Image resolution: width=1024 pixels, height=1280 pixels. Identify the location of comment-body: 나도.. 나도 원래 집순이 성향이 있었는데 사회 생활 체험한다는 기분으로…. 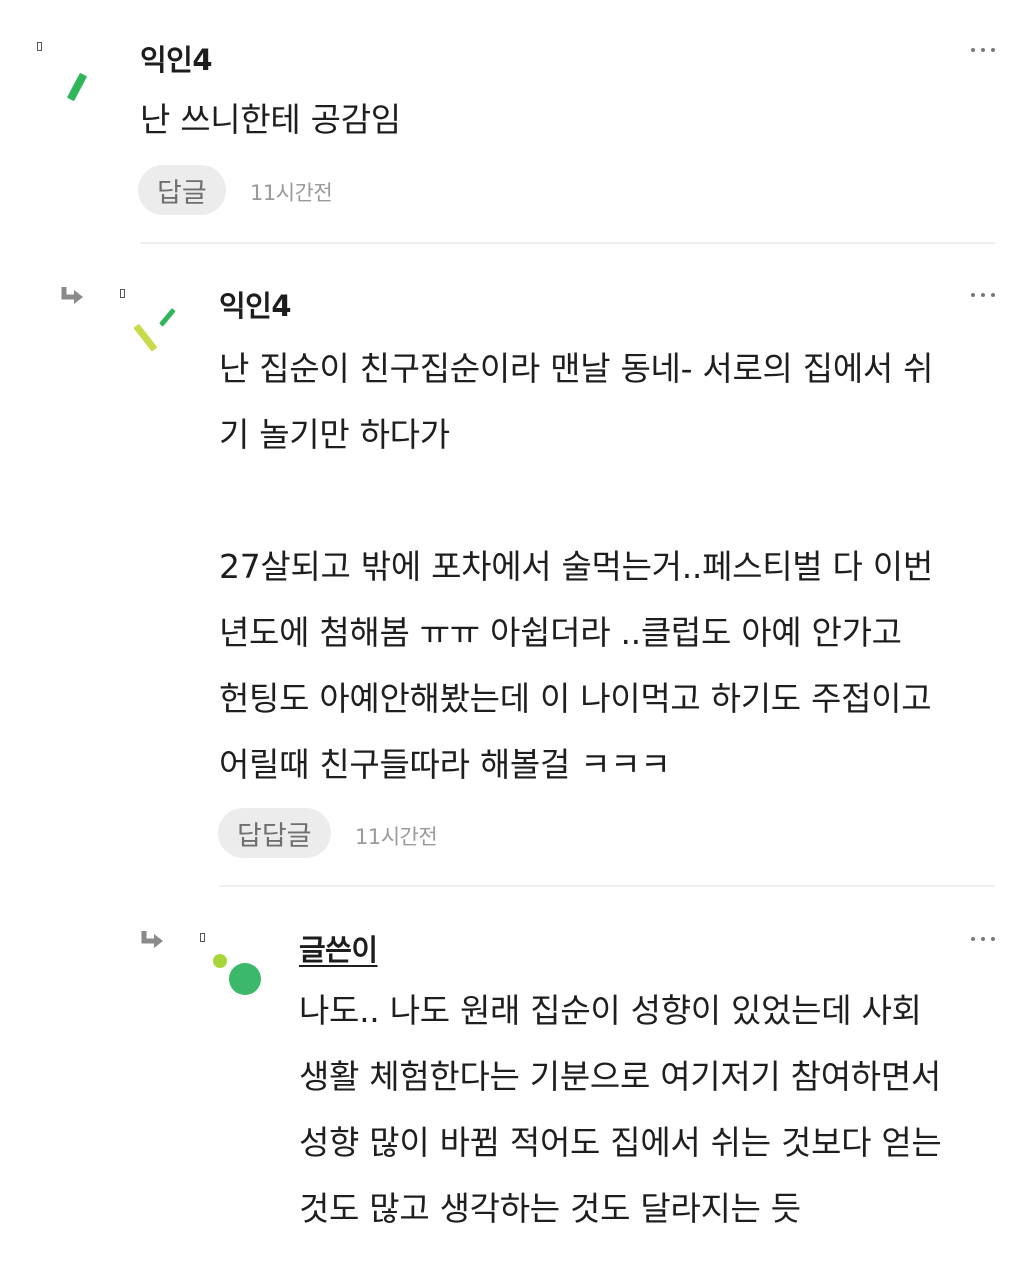
(620, 1109).